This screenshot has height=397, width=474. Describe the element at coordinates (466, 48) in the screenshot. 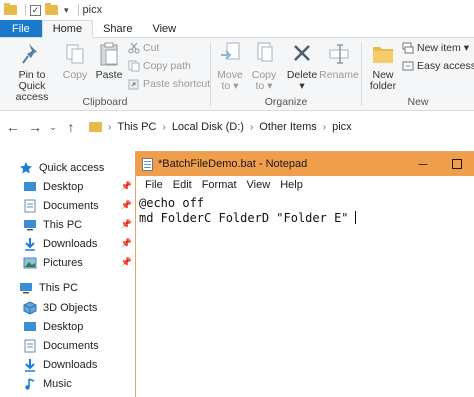

I see `new-item-chevron-icon: ▾` at that location.